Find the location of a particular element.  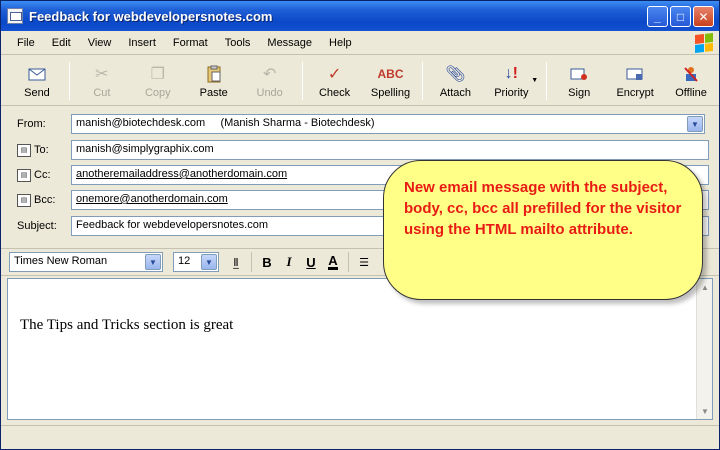

menu-view: View is located at coordinates (100, 43).